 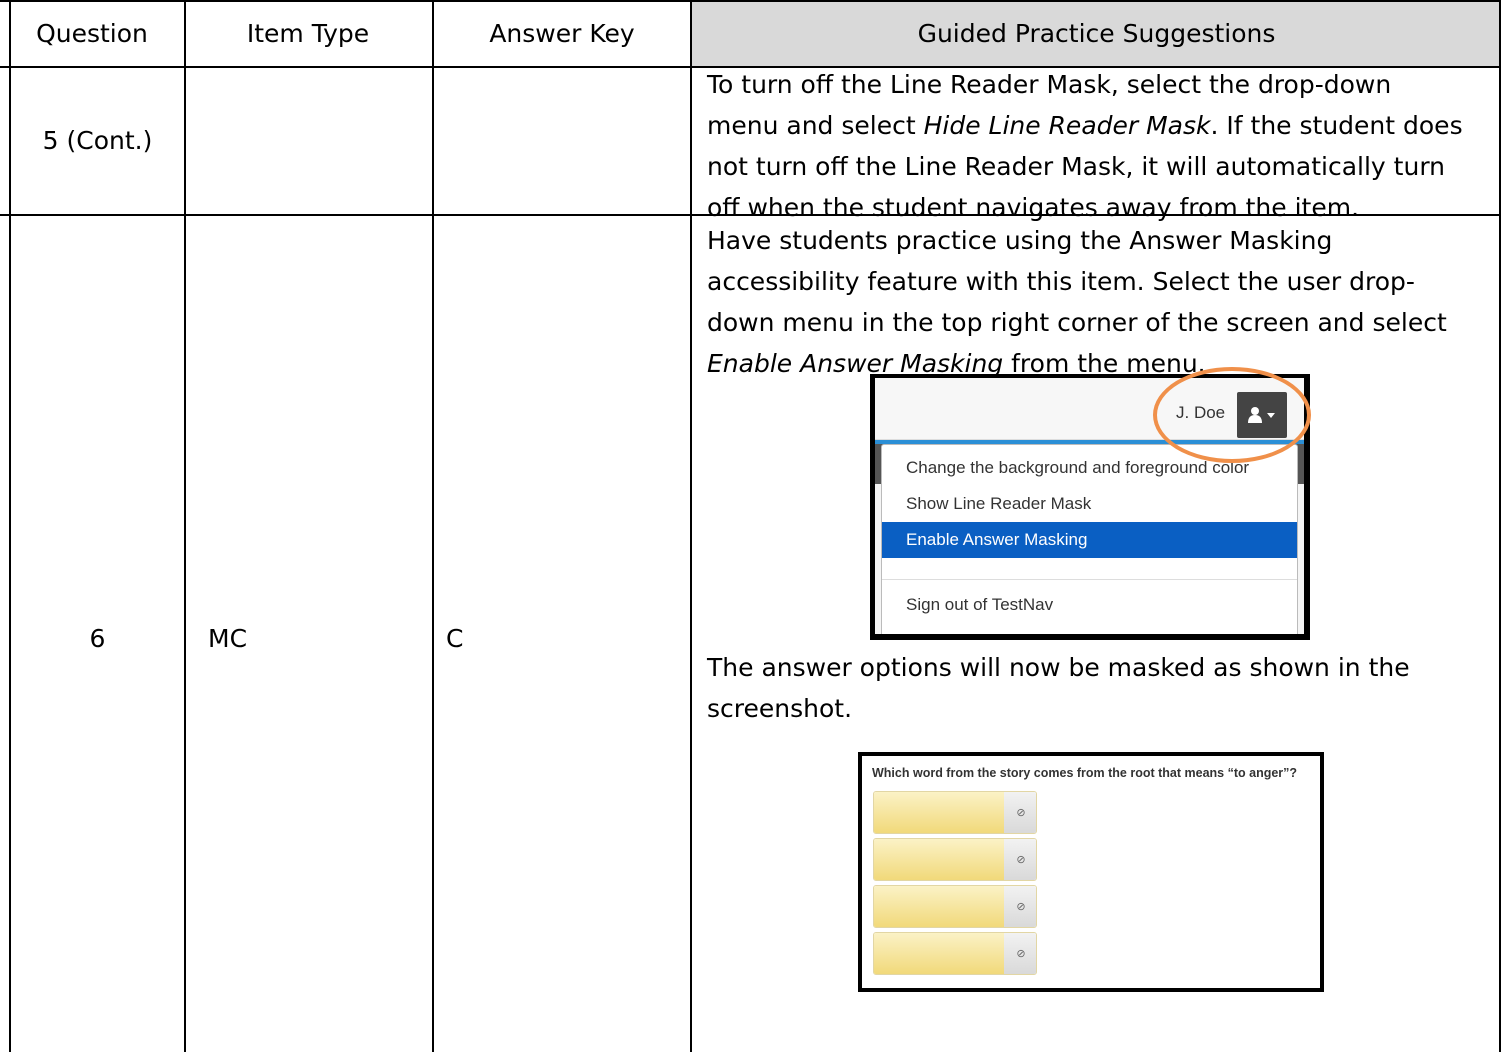 I want to click on callout-circle, so click(x=1232, y=415).